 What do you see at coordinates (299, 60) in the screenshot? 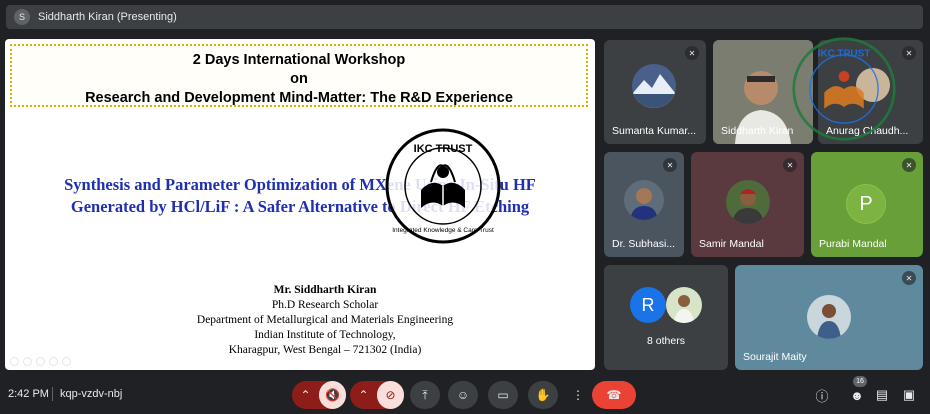
I see `banner-line: 2 Days International Workshop` at bounding box center [299, 60].